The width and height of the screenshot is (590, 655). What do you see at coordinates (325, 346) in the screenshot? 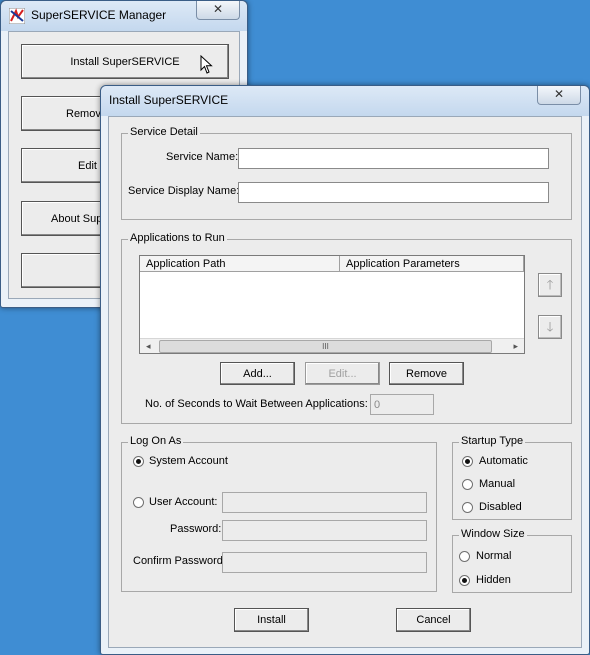
I see `scrollbar-thumb: III` at bounding box center [325, 346].